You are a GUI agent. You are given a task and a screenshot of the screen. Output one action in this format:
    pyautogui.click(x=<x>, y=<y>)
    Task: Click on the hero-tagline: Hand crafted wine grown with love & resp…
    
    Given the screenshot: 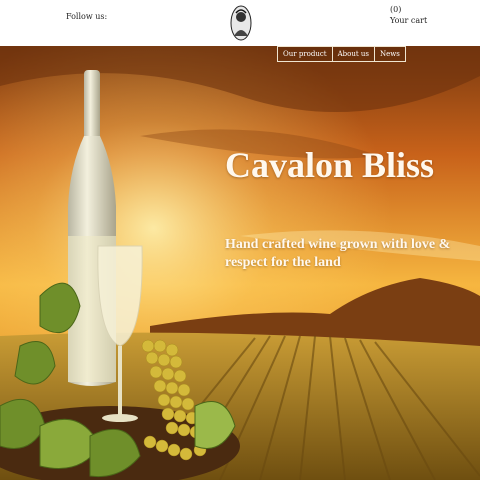 What is the action you would take?
    pyautogui.click(x=338, y=253)
    